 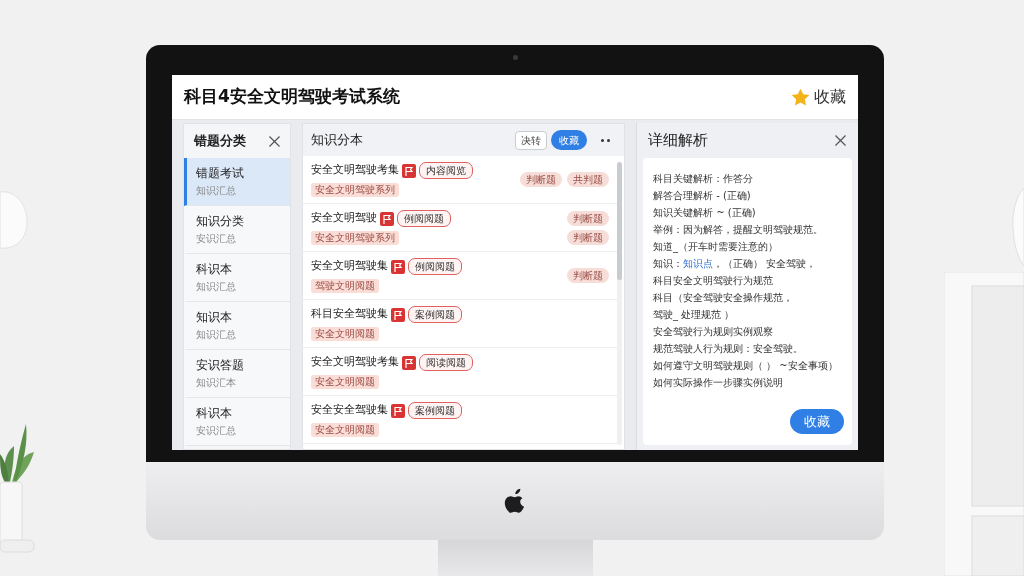 What do you see at coordinates (220, 365) in the screenshot?
I see `item-title: 安识答题` at bounding box center [220, 365].